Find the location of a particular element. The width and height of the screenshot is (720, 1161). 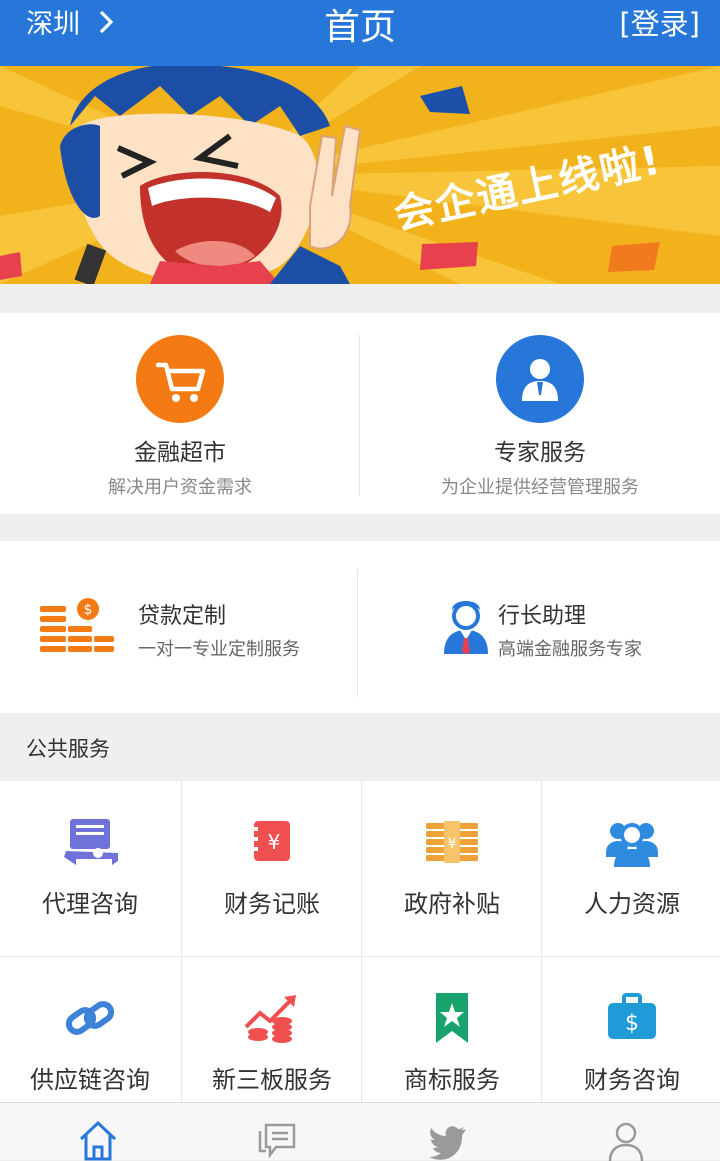

people-icon is located at coordinates (632, 845).